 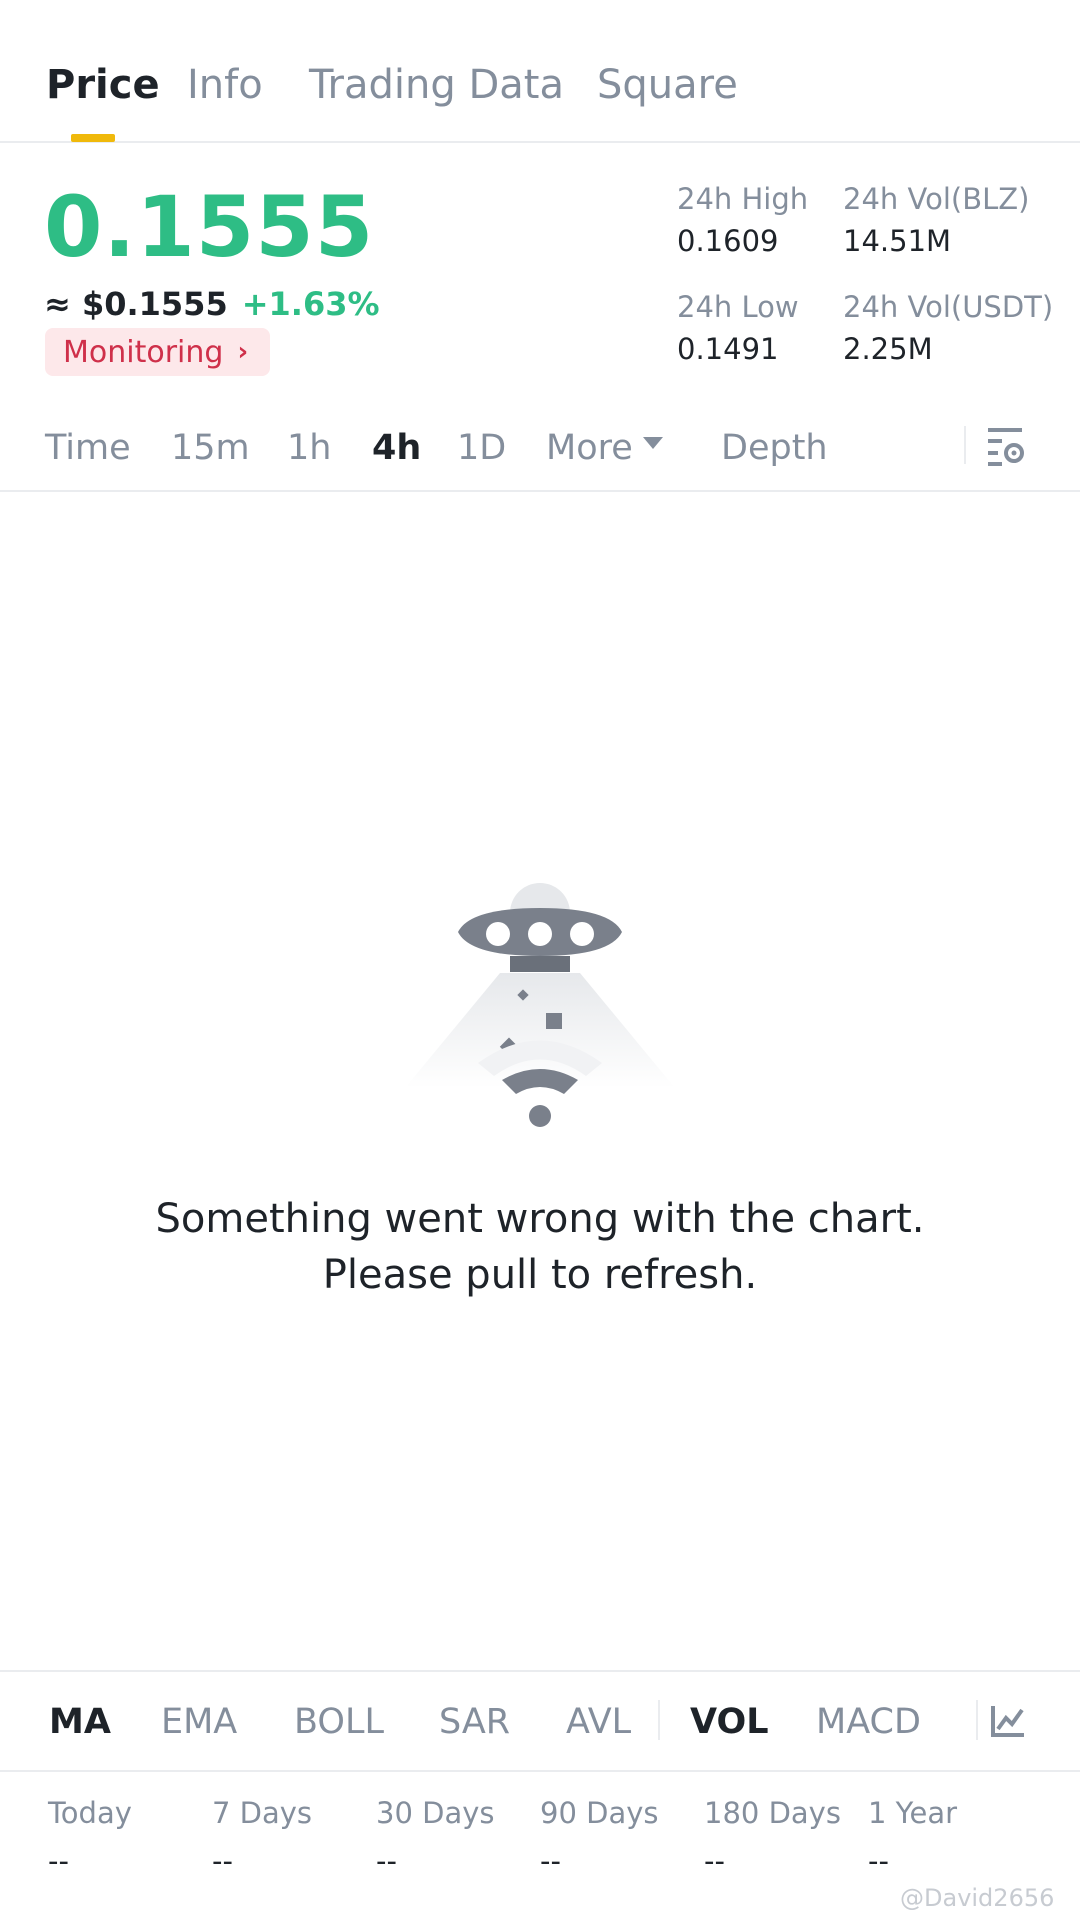 What do you see at coordinates (948, 307) in the screenshot?
I see `vol-quote-24h-label: 24h Vol(USDT)` at bounding box center [948, 307].